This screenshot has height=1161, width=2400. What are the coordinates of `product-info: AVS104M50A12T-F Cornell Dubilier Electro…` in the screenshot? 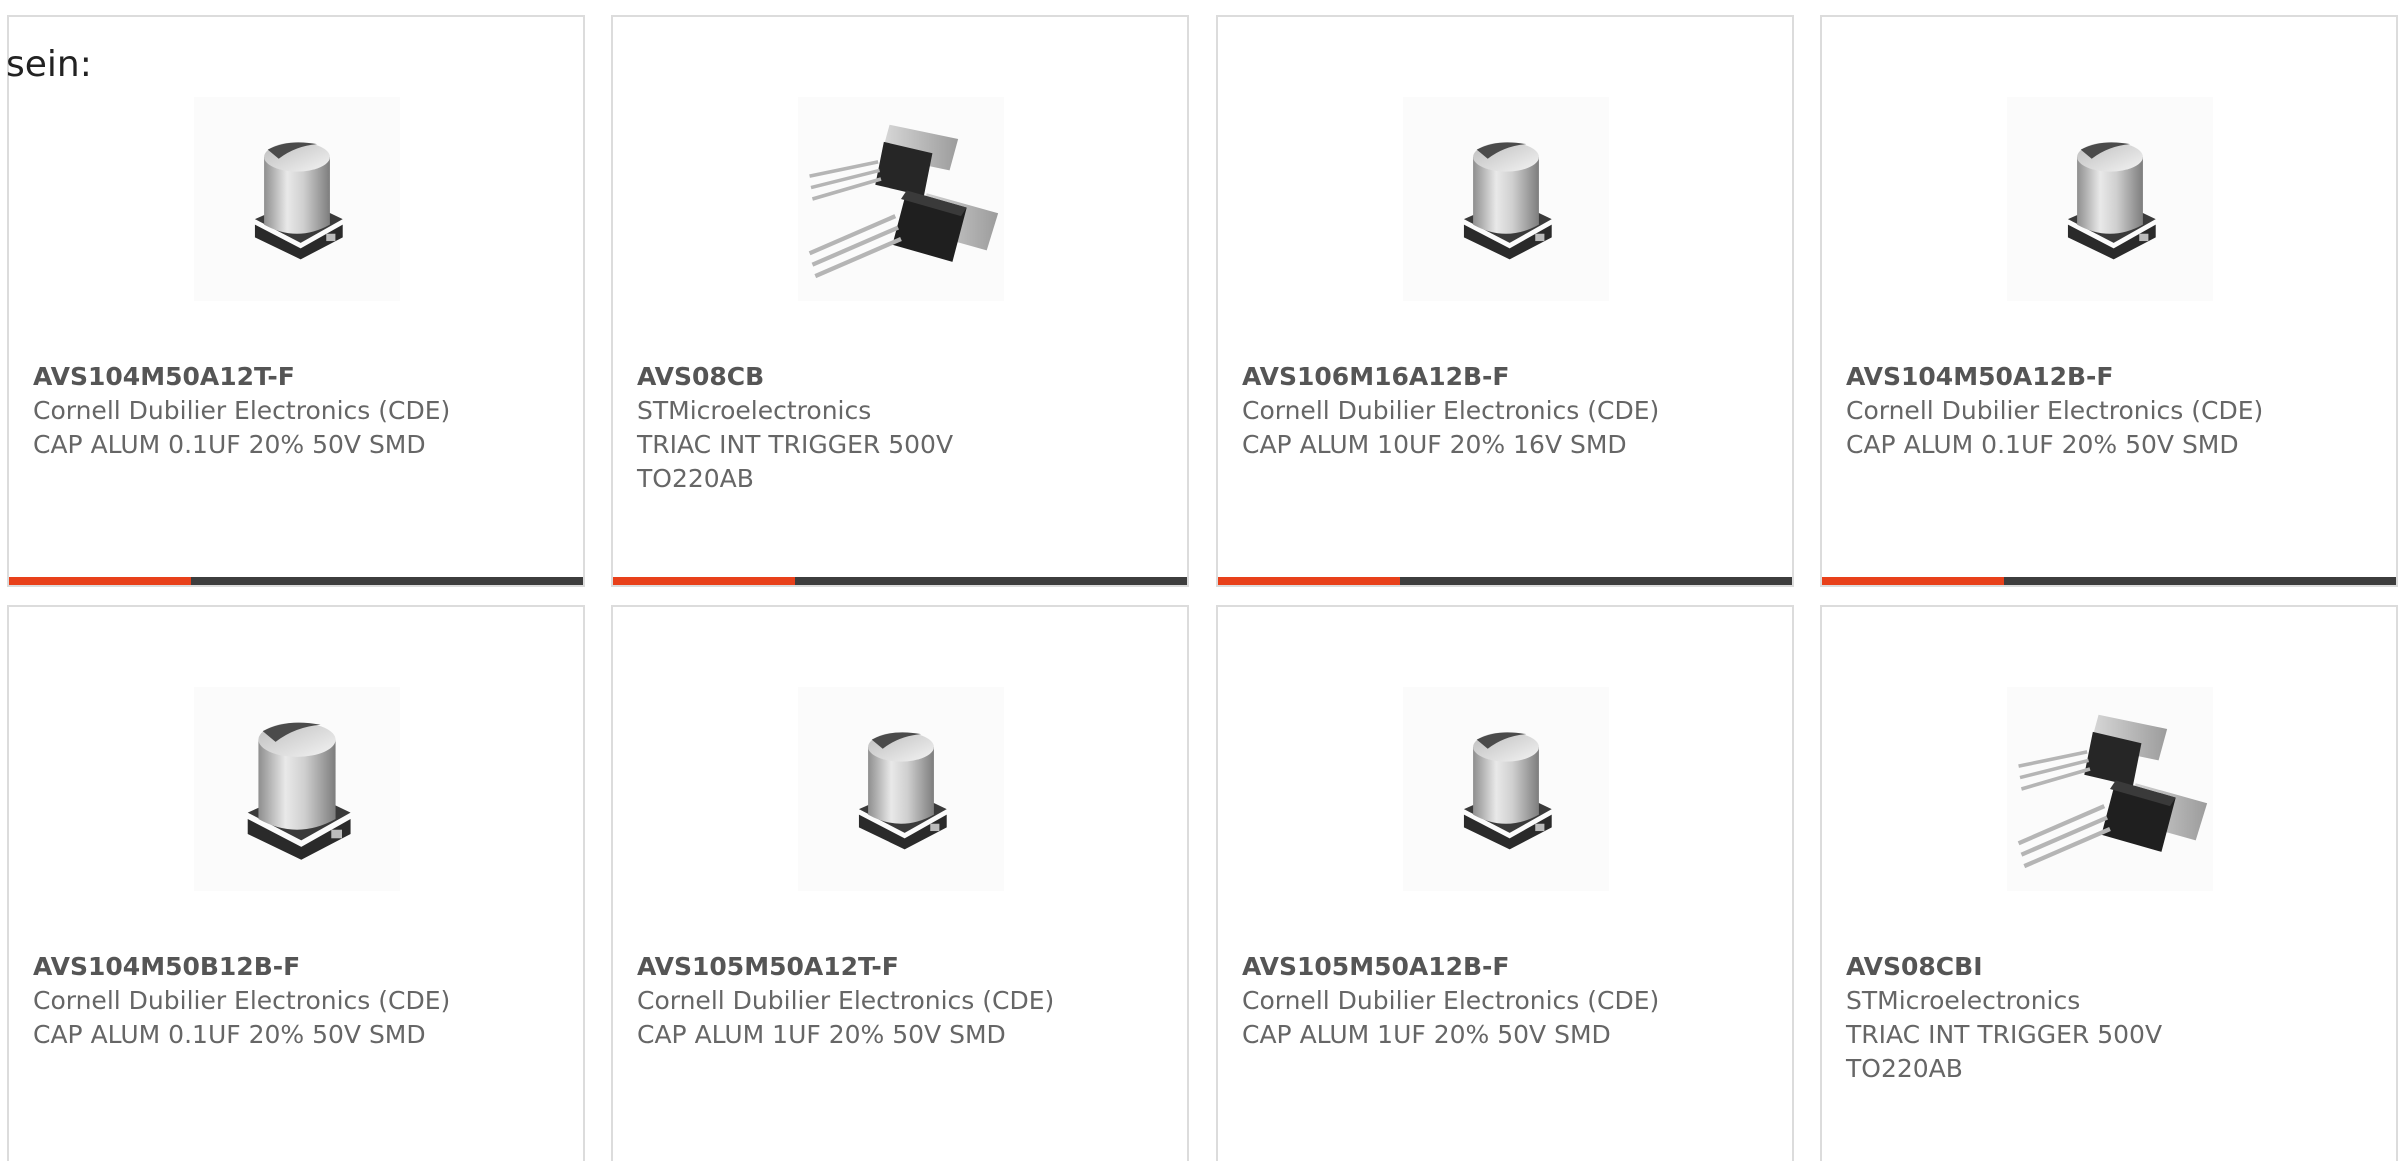 It's located at (298, 411).